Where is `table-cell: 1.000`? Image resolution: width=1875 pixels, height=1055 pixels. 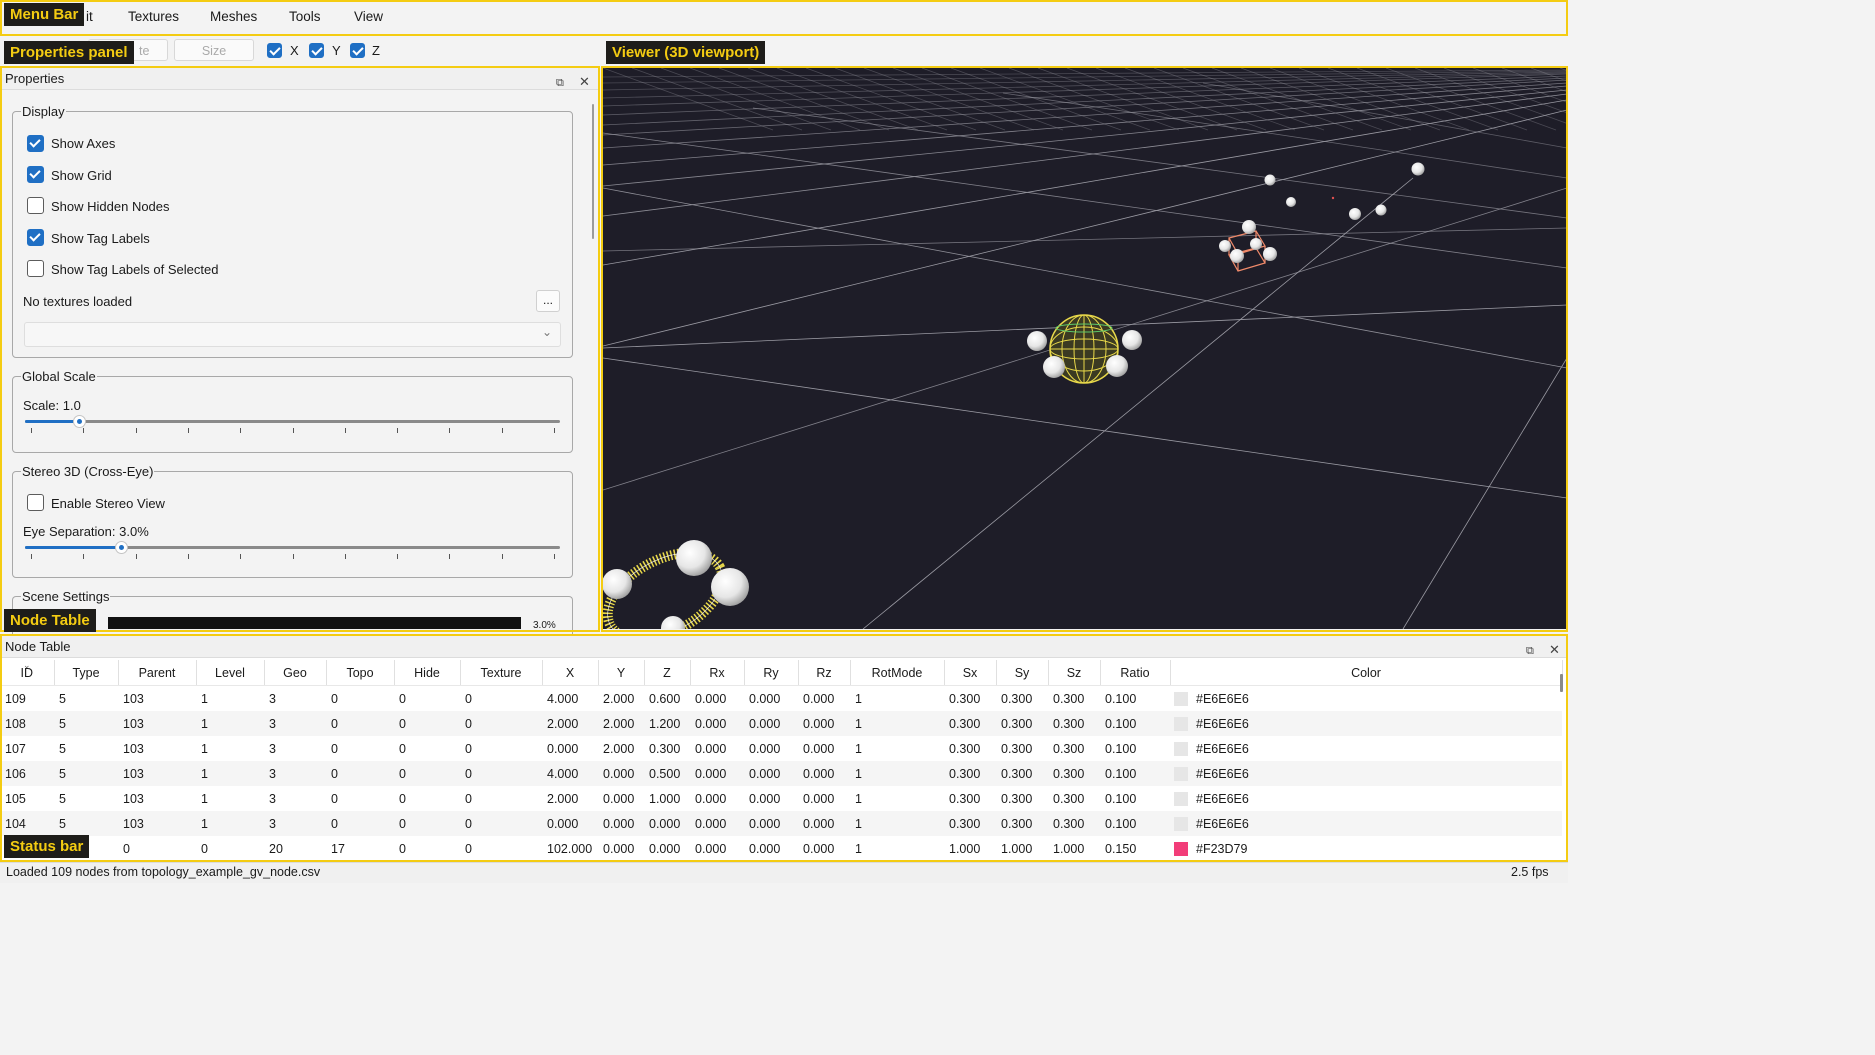 table-cell: 1.000 is located at coordinates (1074, 848).